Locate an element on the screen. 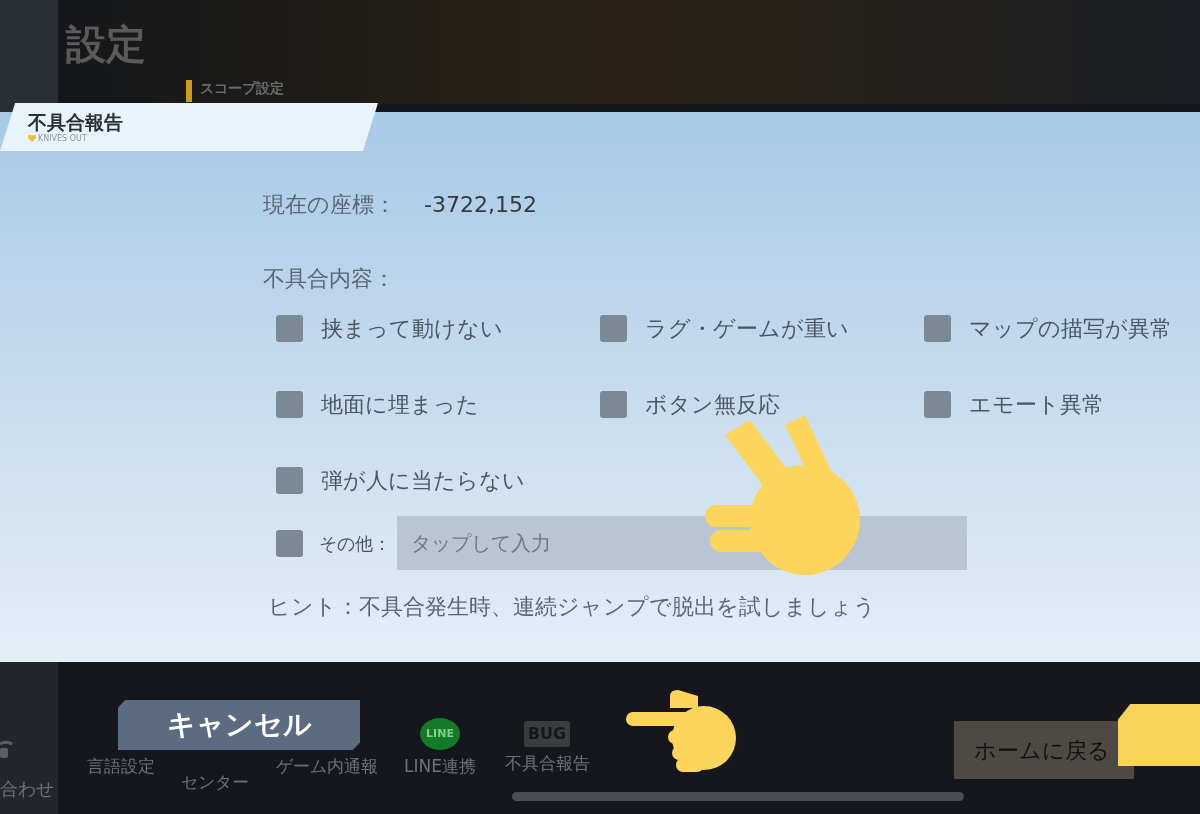 This screenshot has width=1200, height=814. checkbox-label: その他： is located at coordinates (355, 543).